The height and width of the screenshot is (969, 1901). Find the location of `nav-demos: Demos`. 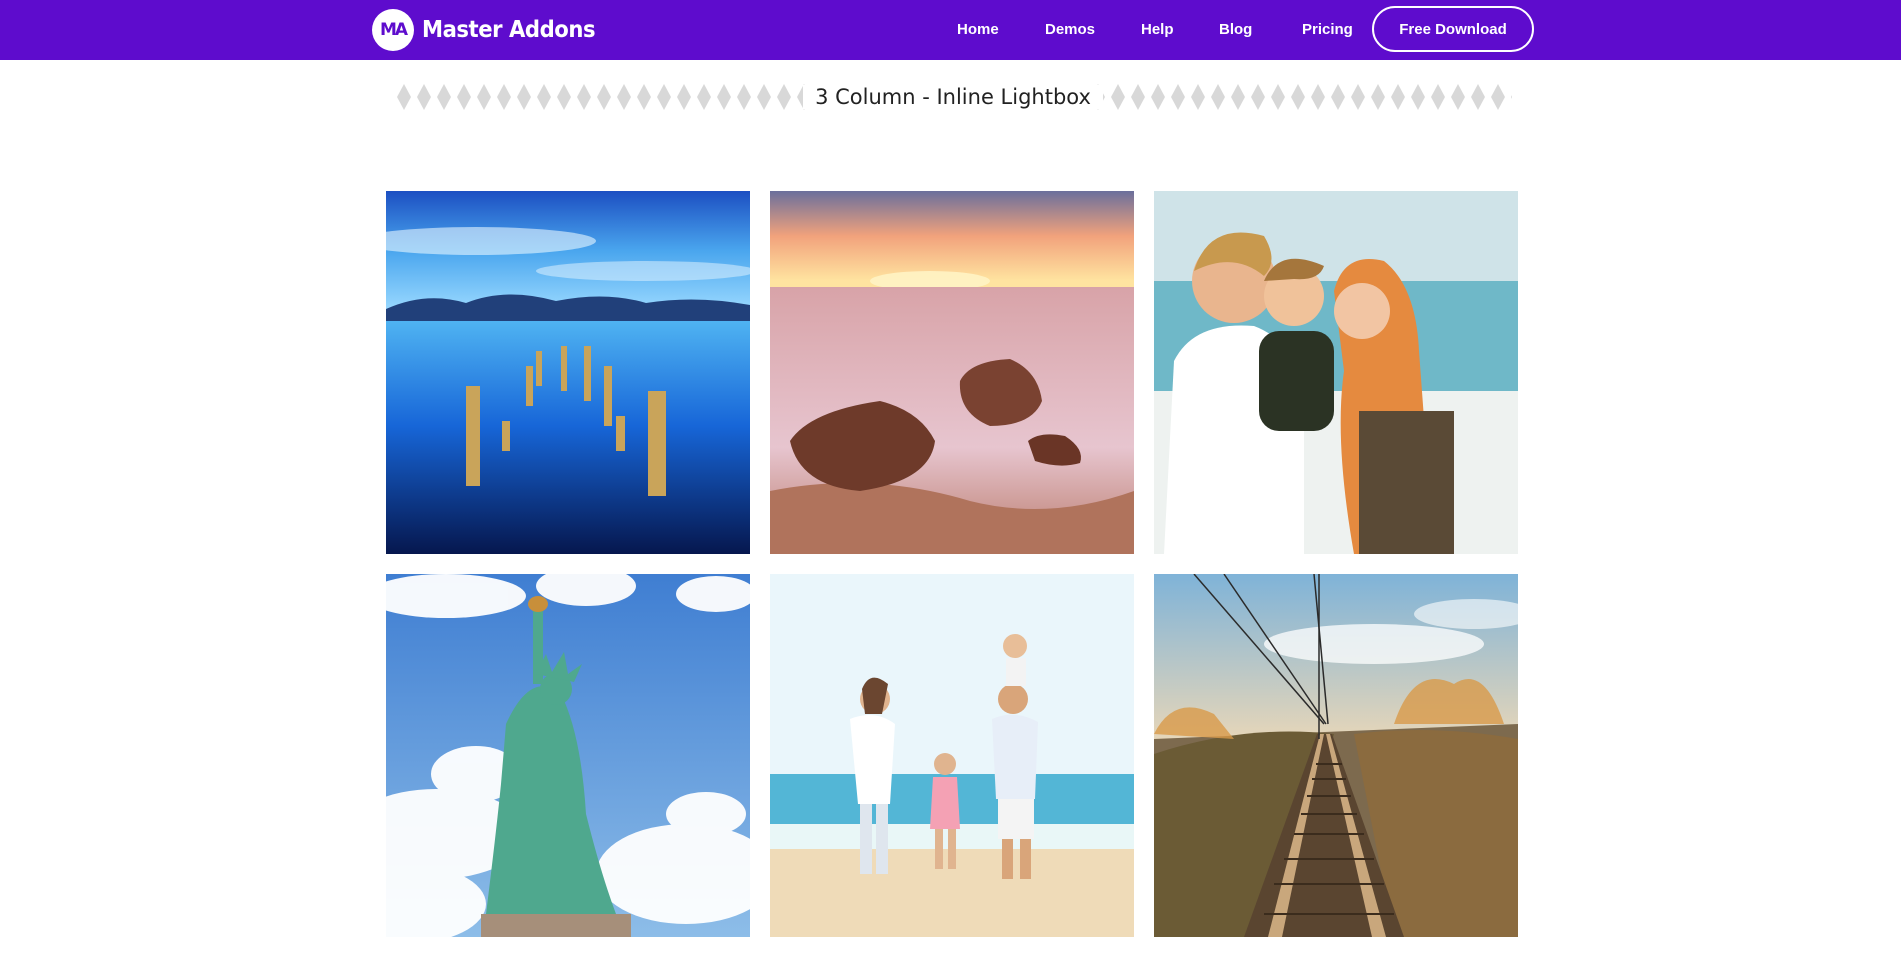

nav-demos: Demos is located at coordinates (1070, 29).